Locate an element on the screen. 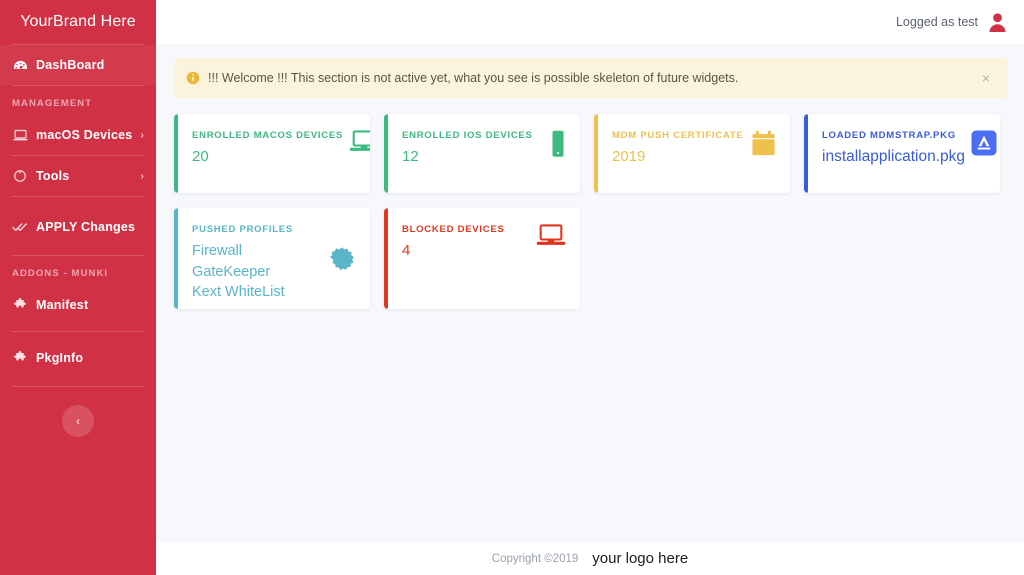 The image size is (1024, 575). sidebar-item-label: Tools is located at coordinates (53, 176).